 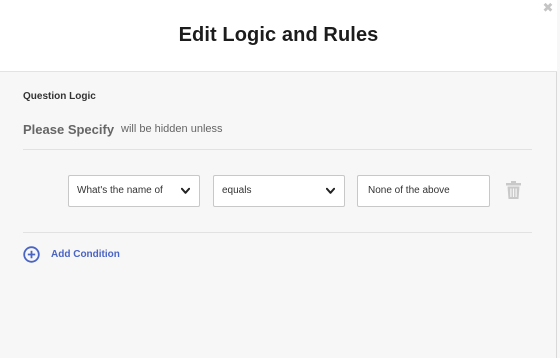 I want to click on hidden-unless-text: will be hidden unless, so click(x=172, y=129).